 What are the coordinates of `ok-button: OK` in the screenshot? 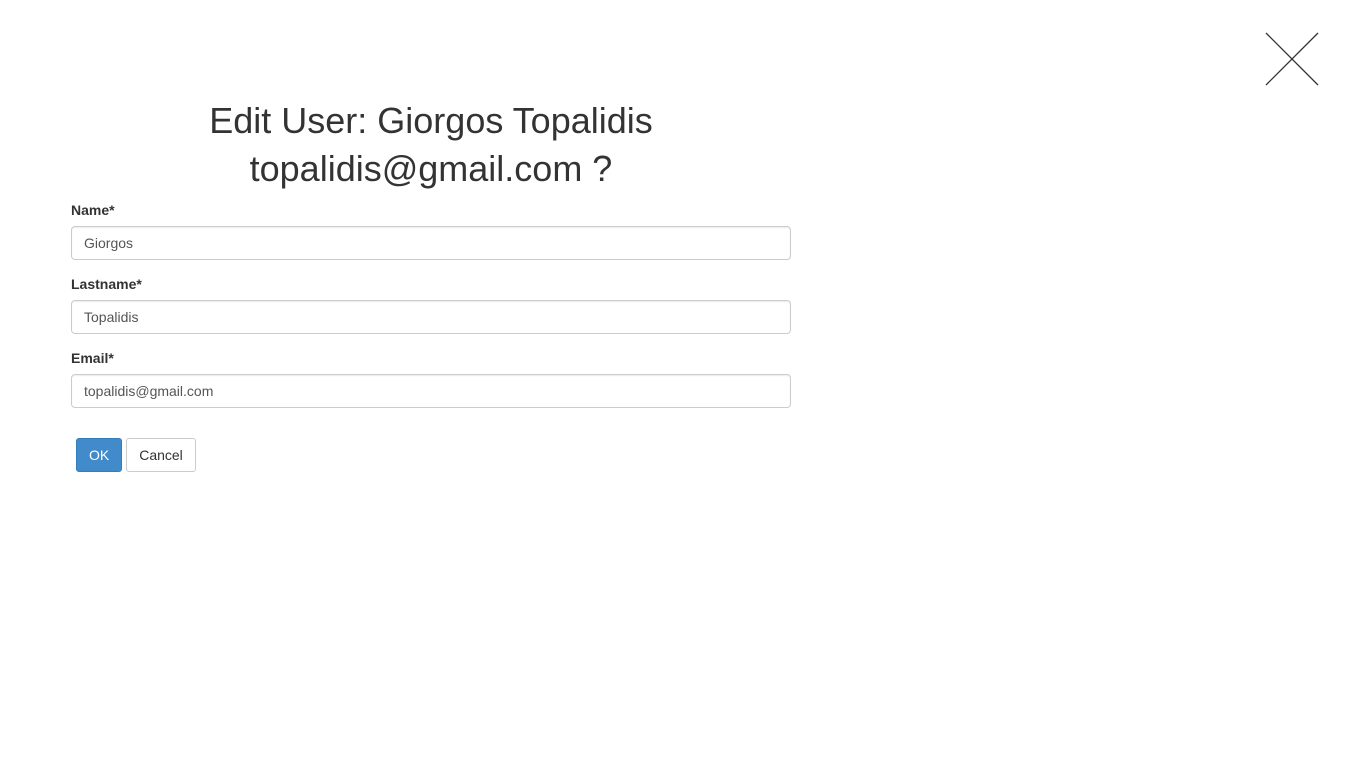 It's located at (99, 455).